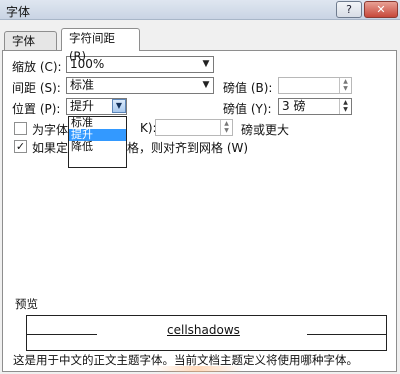 The image size is (400, 374). Describe the element at coordinates (100, 45) in the screenshot. I see `tab-character-spacing: 字符间距 (R)` at that location.